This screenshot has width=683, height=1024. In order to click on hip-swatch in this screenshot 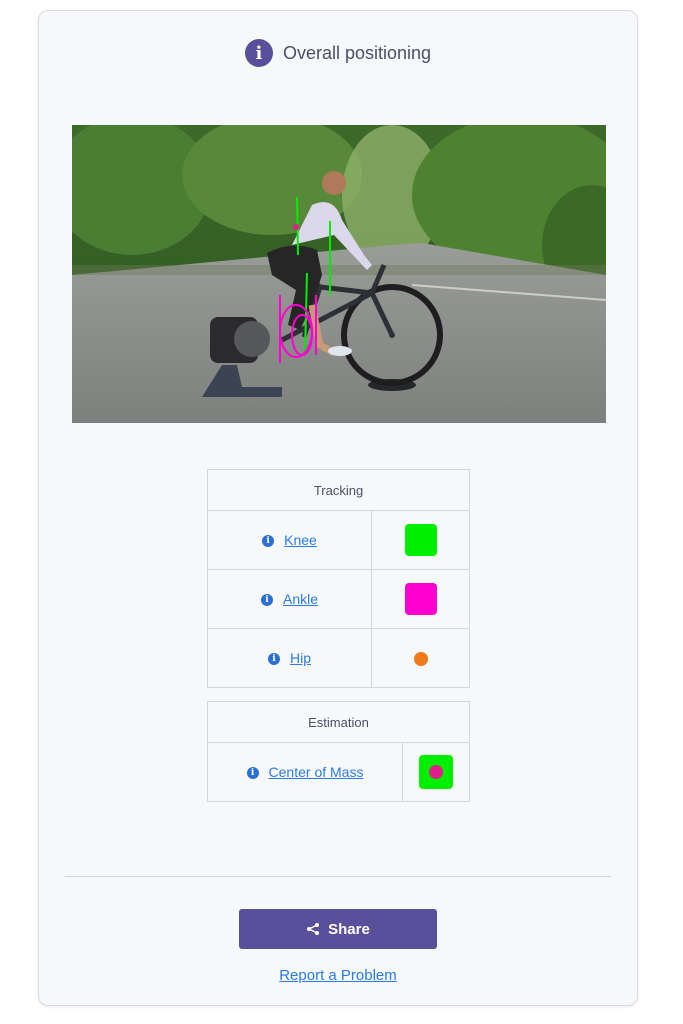, I will do `click(420, 659)`.